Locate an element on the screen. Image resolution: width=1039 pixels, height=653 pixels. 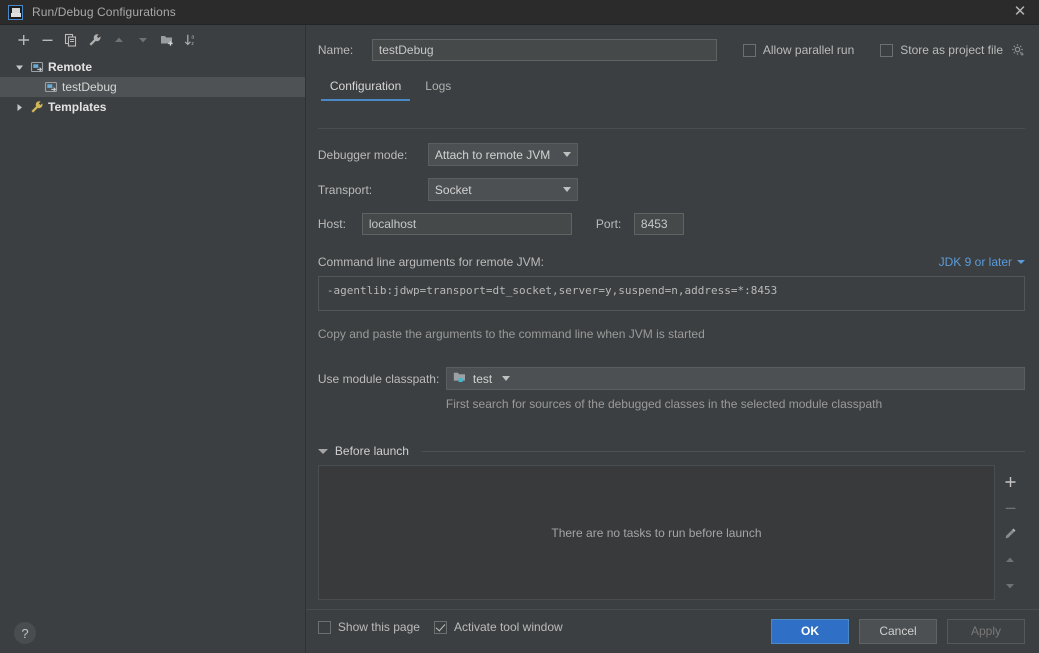
gear-icon is located at coordinates (1018, 50).